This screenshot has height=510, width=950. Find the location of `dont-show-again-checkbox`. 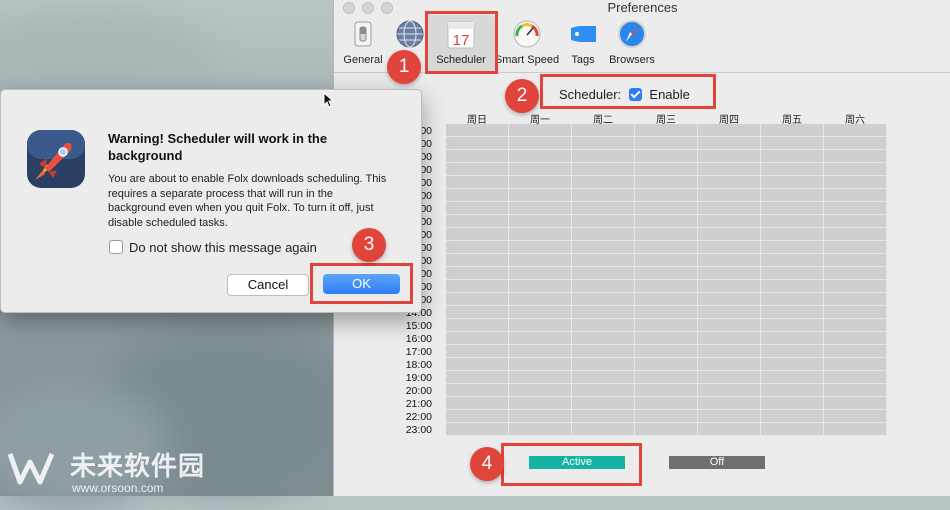

dont-show-again-checkbox is located at coordinates (116, 247).